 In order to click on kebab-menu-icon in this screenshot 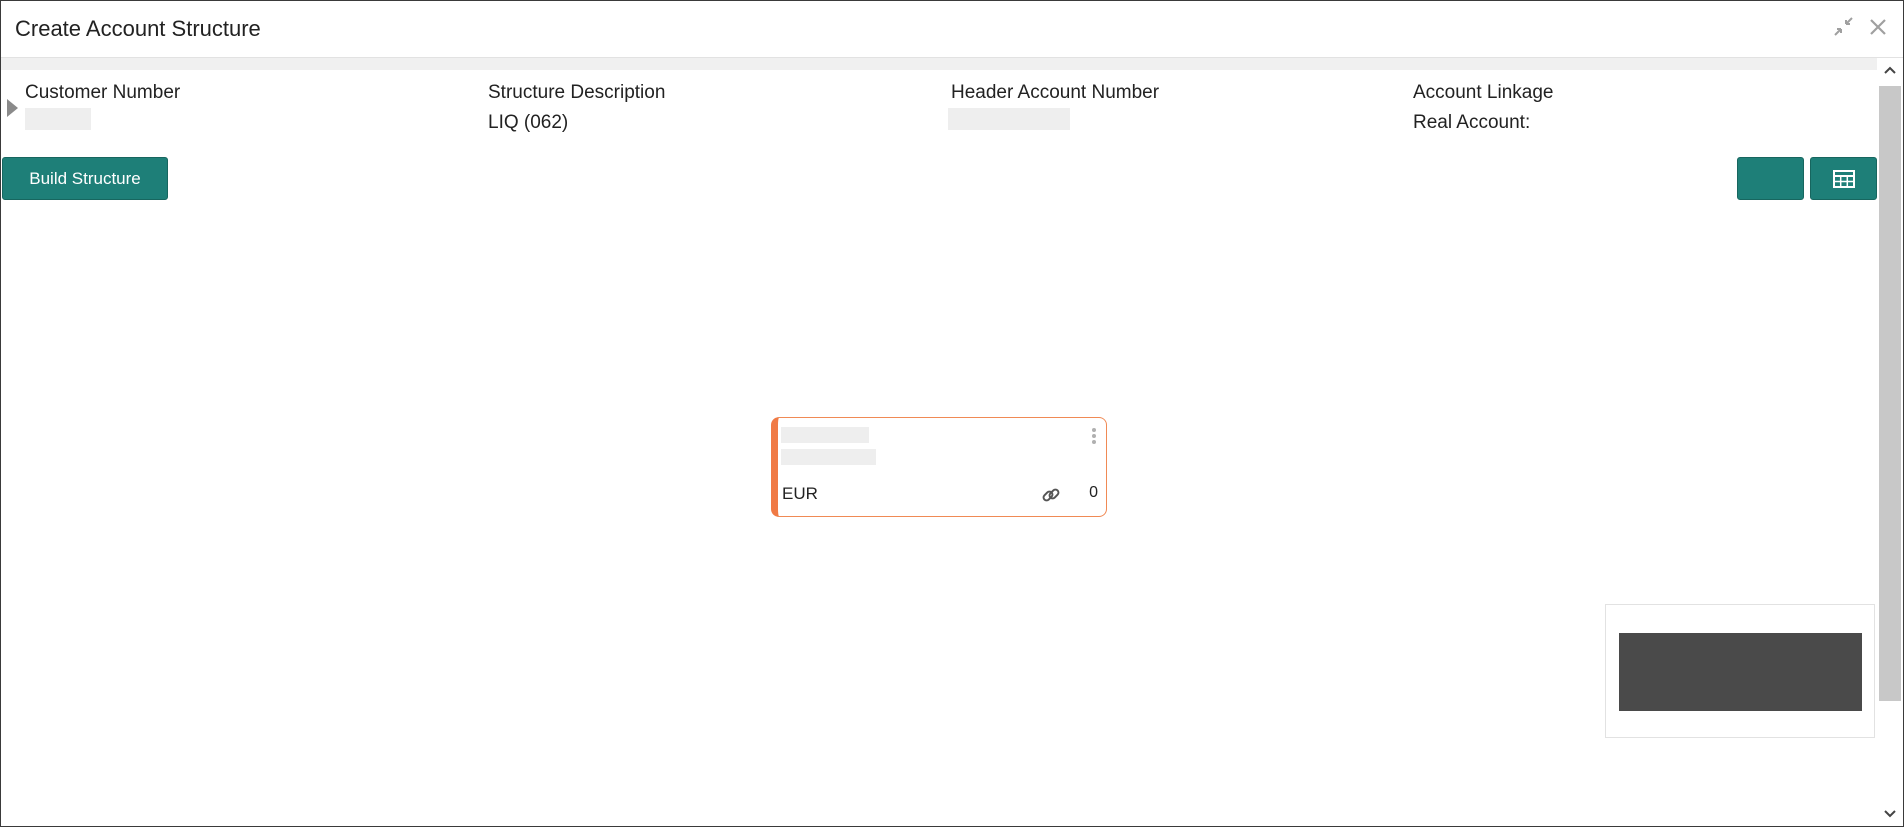, I will do `click(1094, 437)`.